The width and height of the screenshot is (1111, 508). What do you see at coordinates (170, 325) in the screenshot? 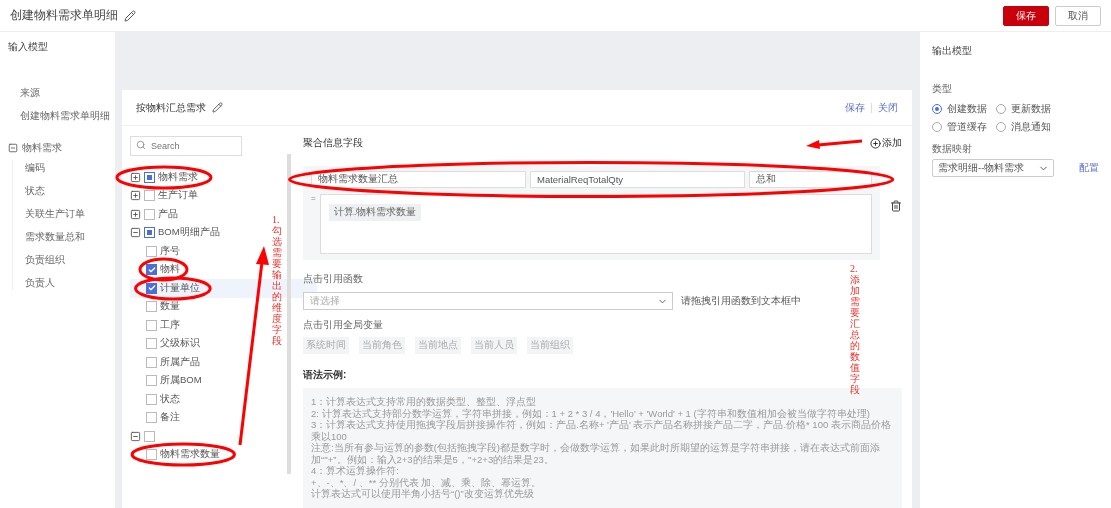
I see `tree-item: 工序` at bounding box center [170, 325].